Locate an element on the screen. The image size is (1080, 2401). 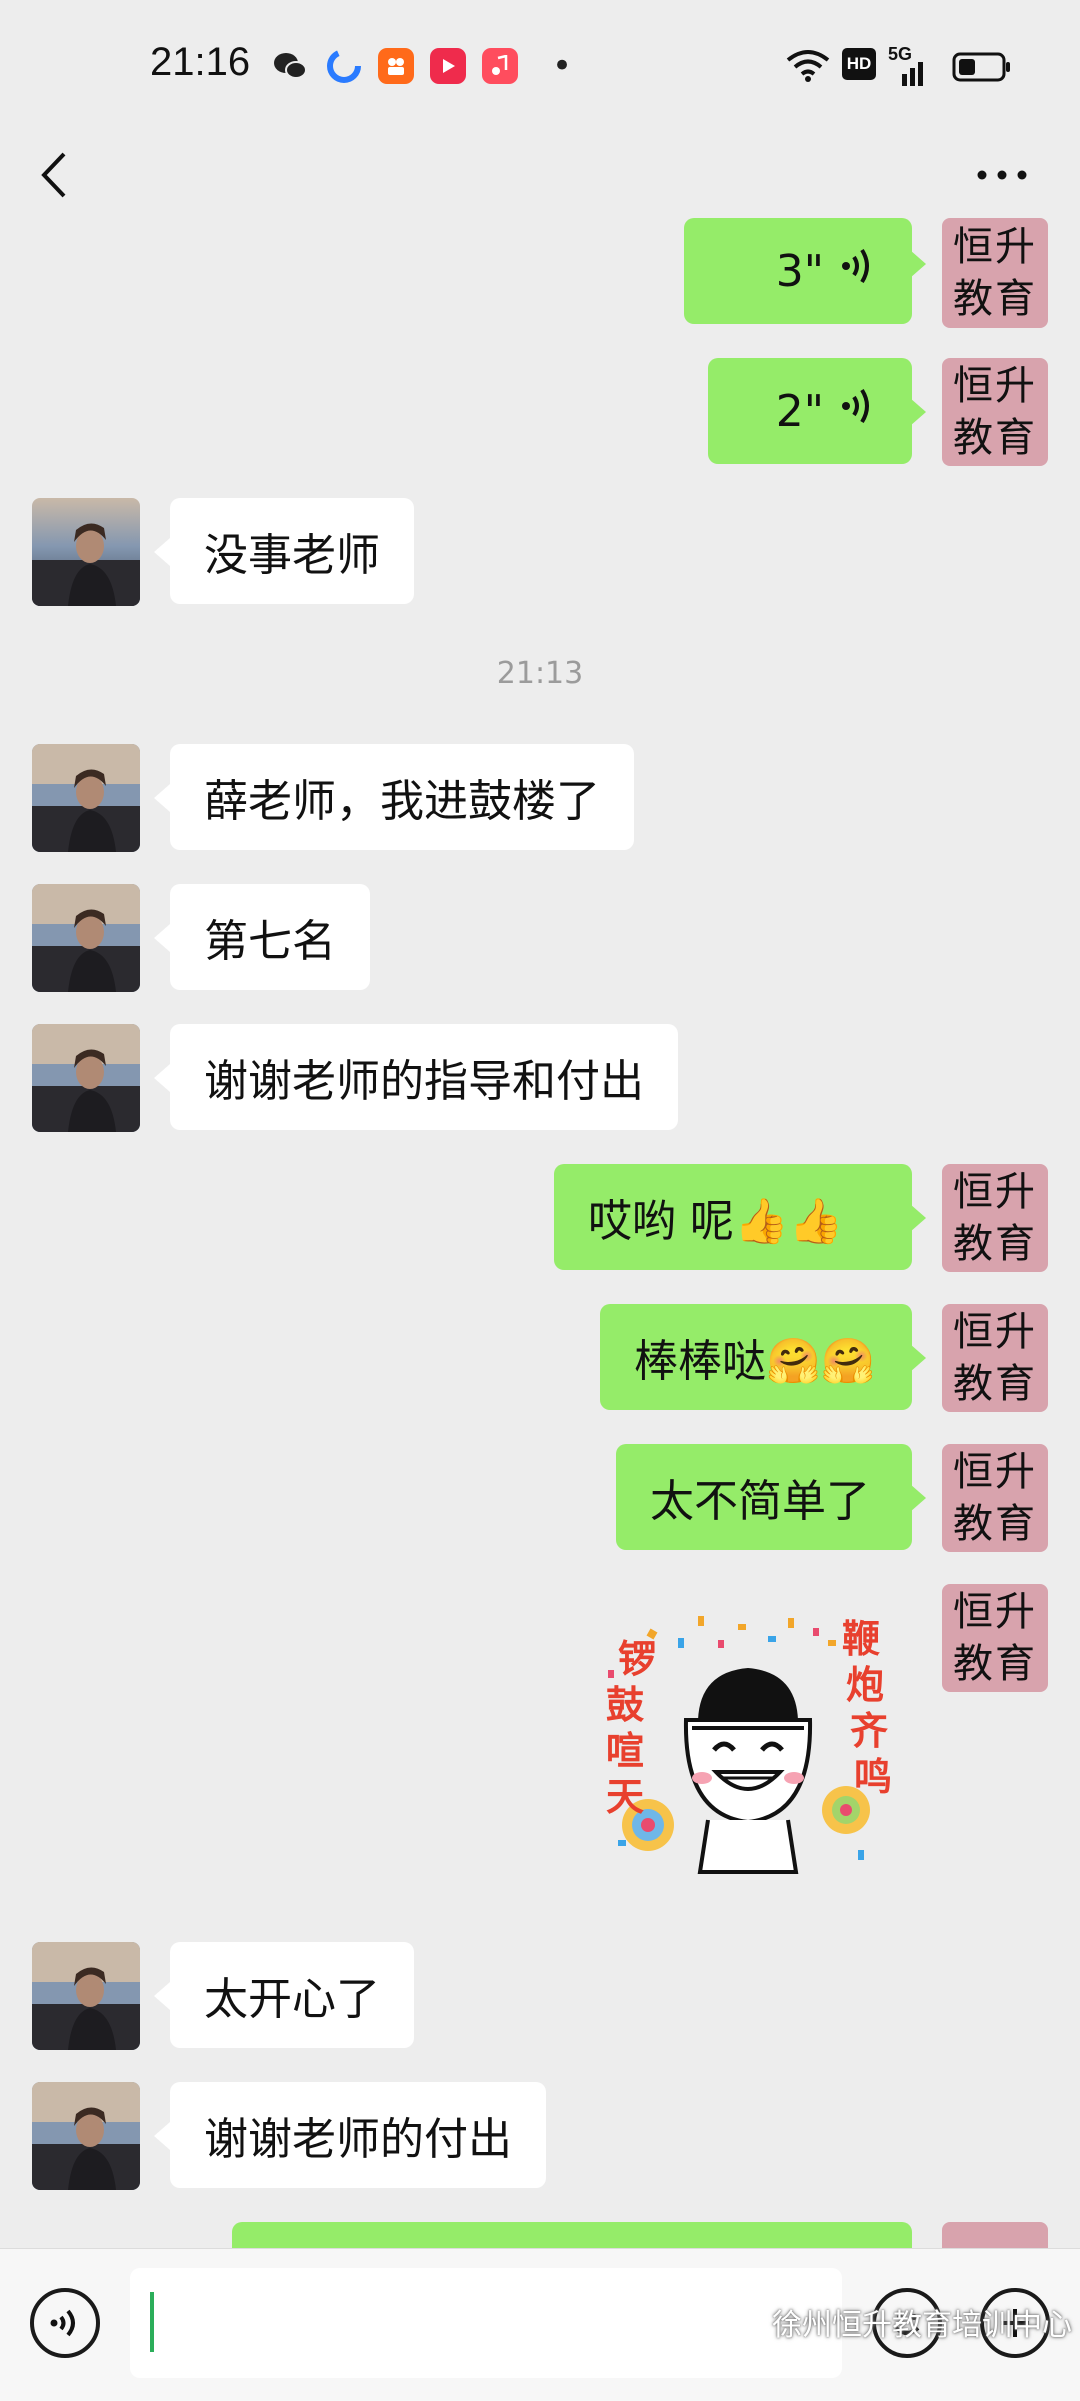
voice-input-button is located at coordinates (65, 2323).